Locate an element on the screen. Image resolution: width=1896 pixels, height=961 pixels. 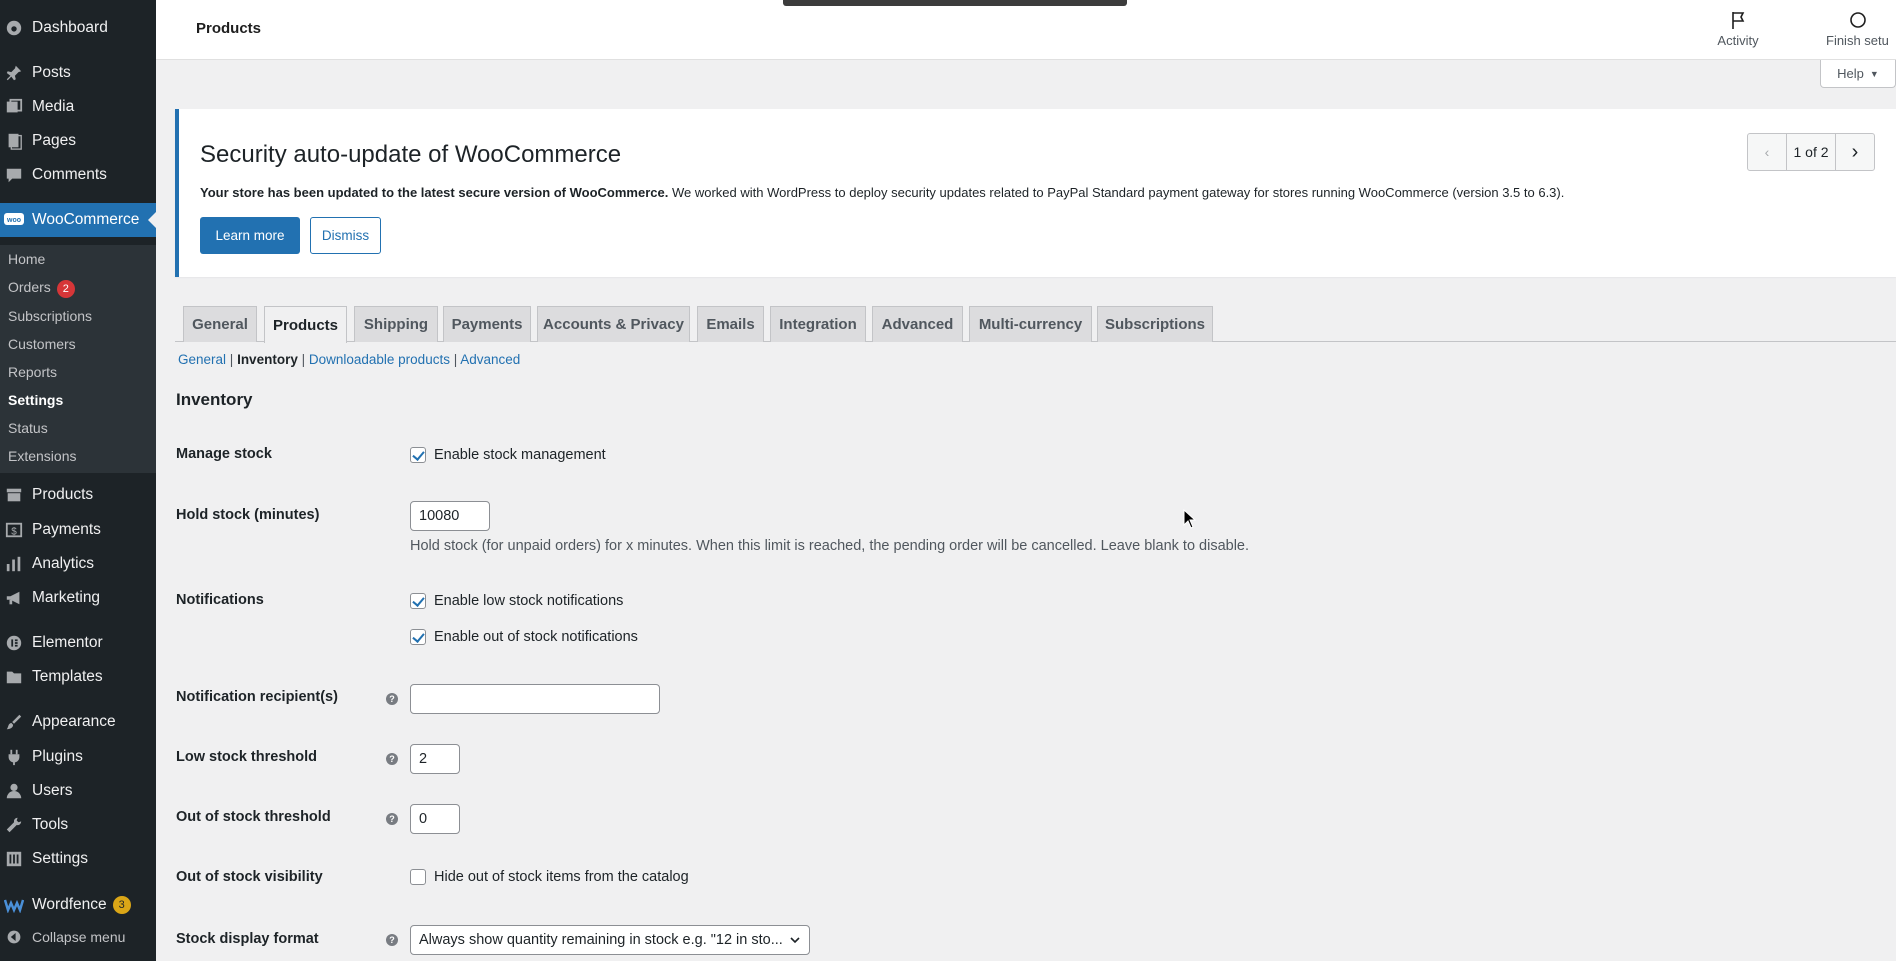
tab-products: Products is located at coordinates (305, 324).